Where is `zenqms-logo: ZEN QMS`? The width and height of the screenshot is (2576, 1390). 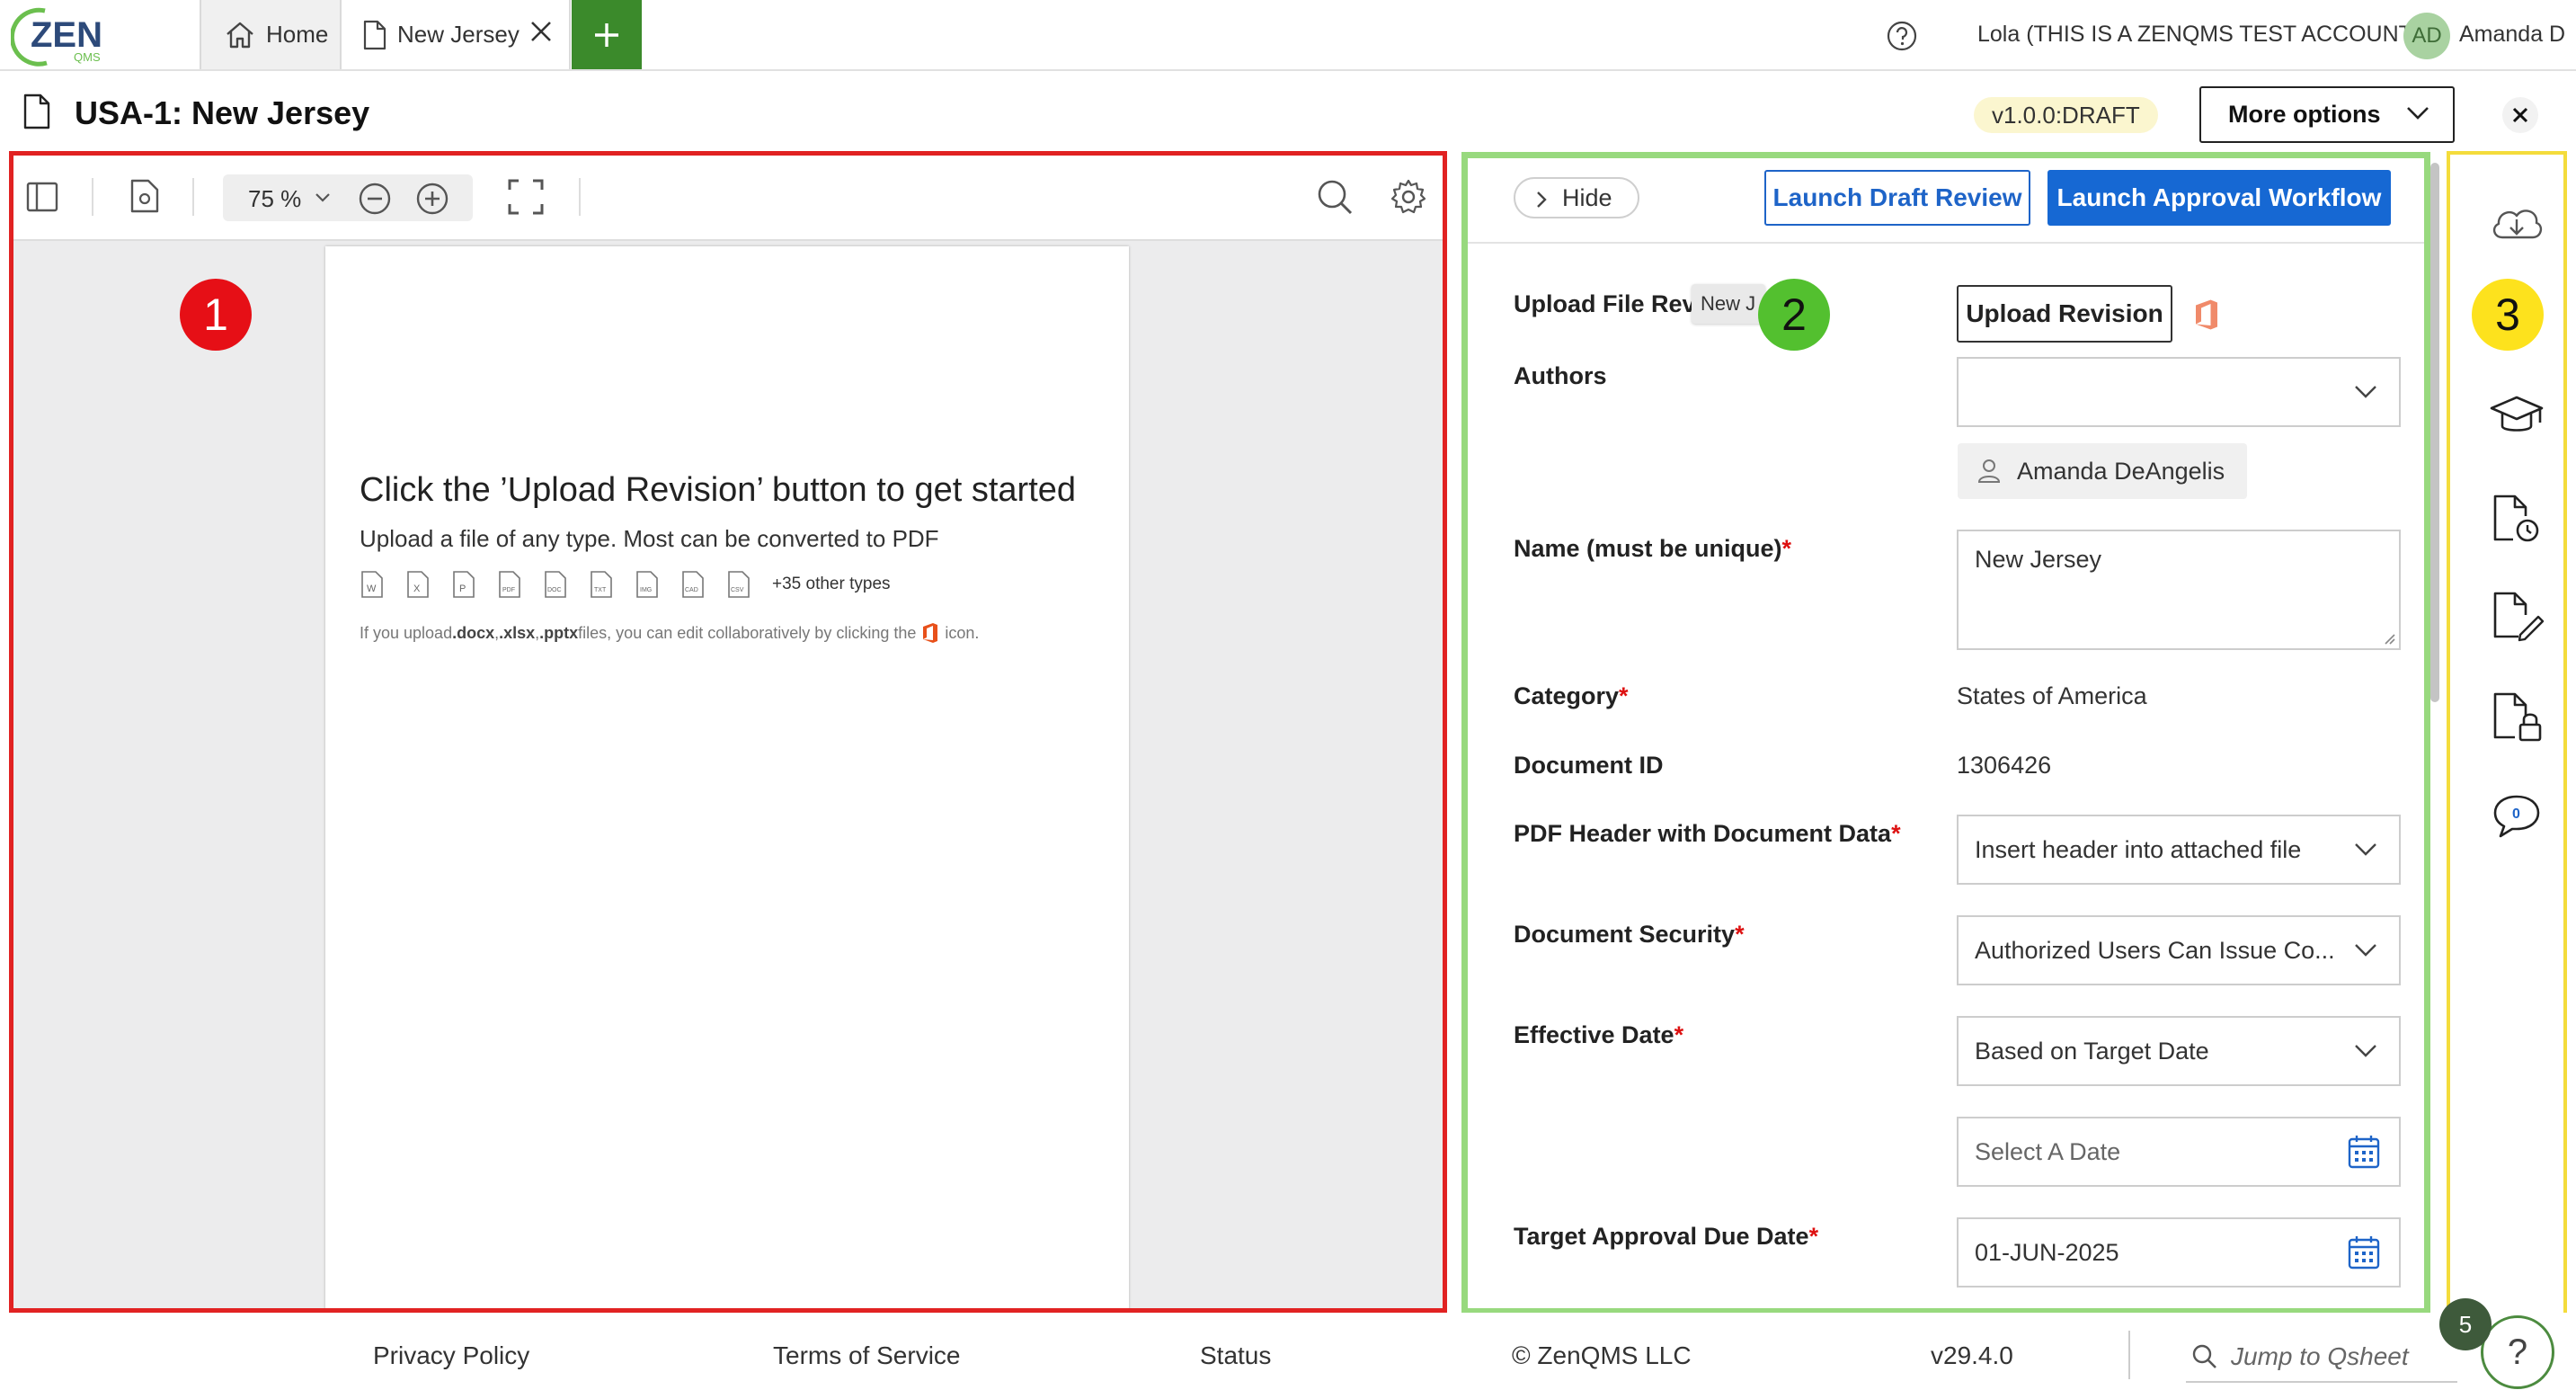
zenqms-logo: ZEN QMS is located at coordinates (60, 36).